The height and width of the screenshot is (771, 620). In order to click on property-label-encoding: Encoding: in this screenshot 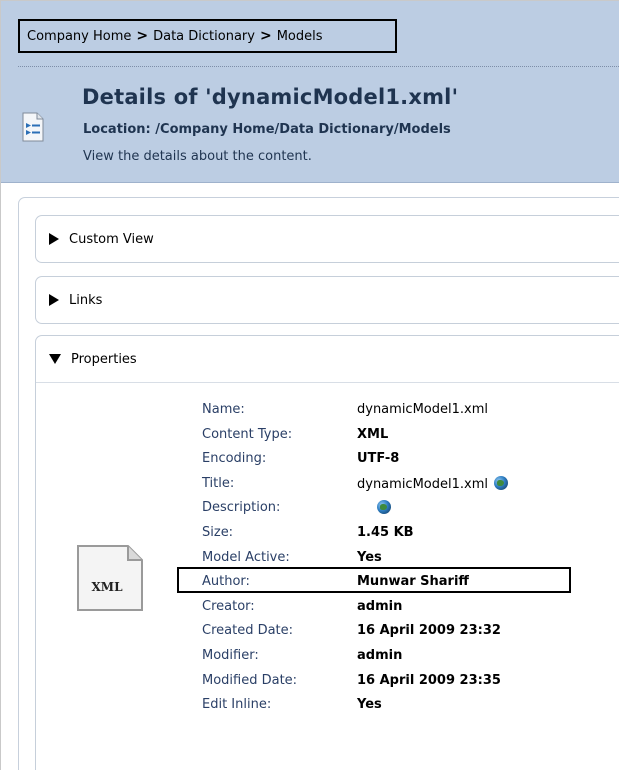, I will do `click(234, 458)`.